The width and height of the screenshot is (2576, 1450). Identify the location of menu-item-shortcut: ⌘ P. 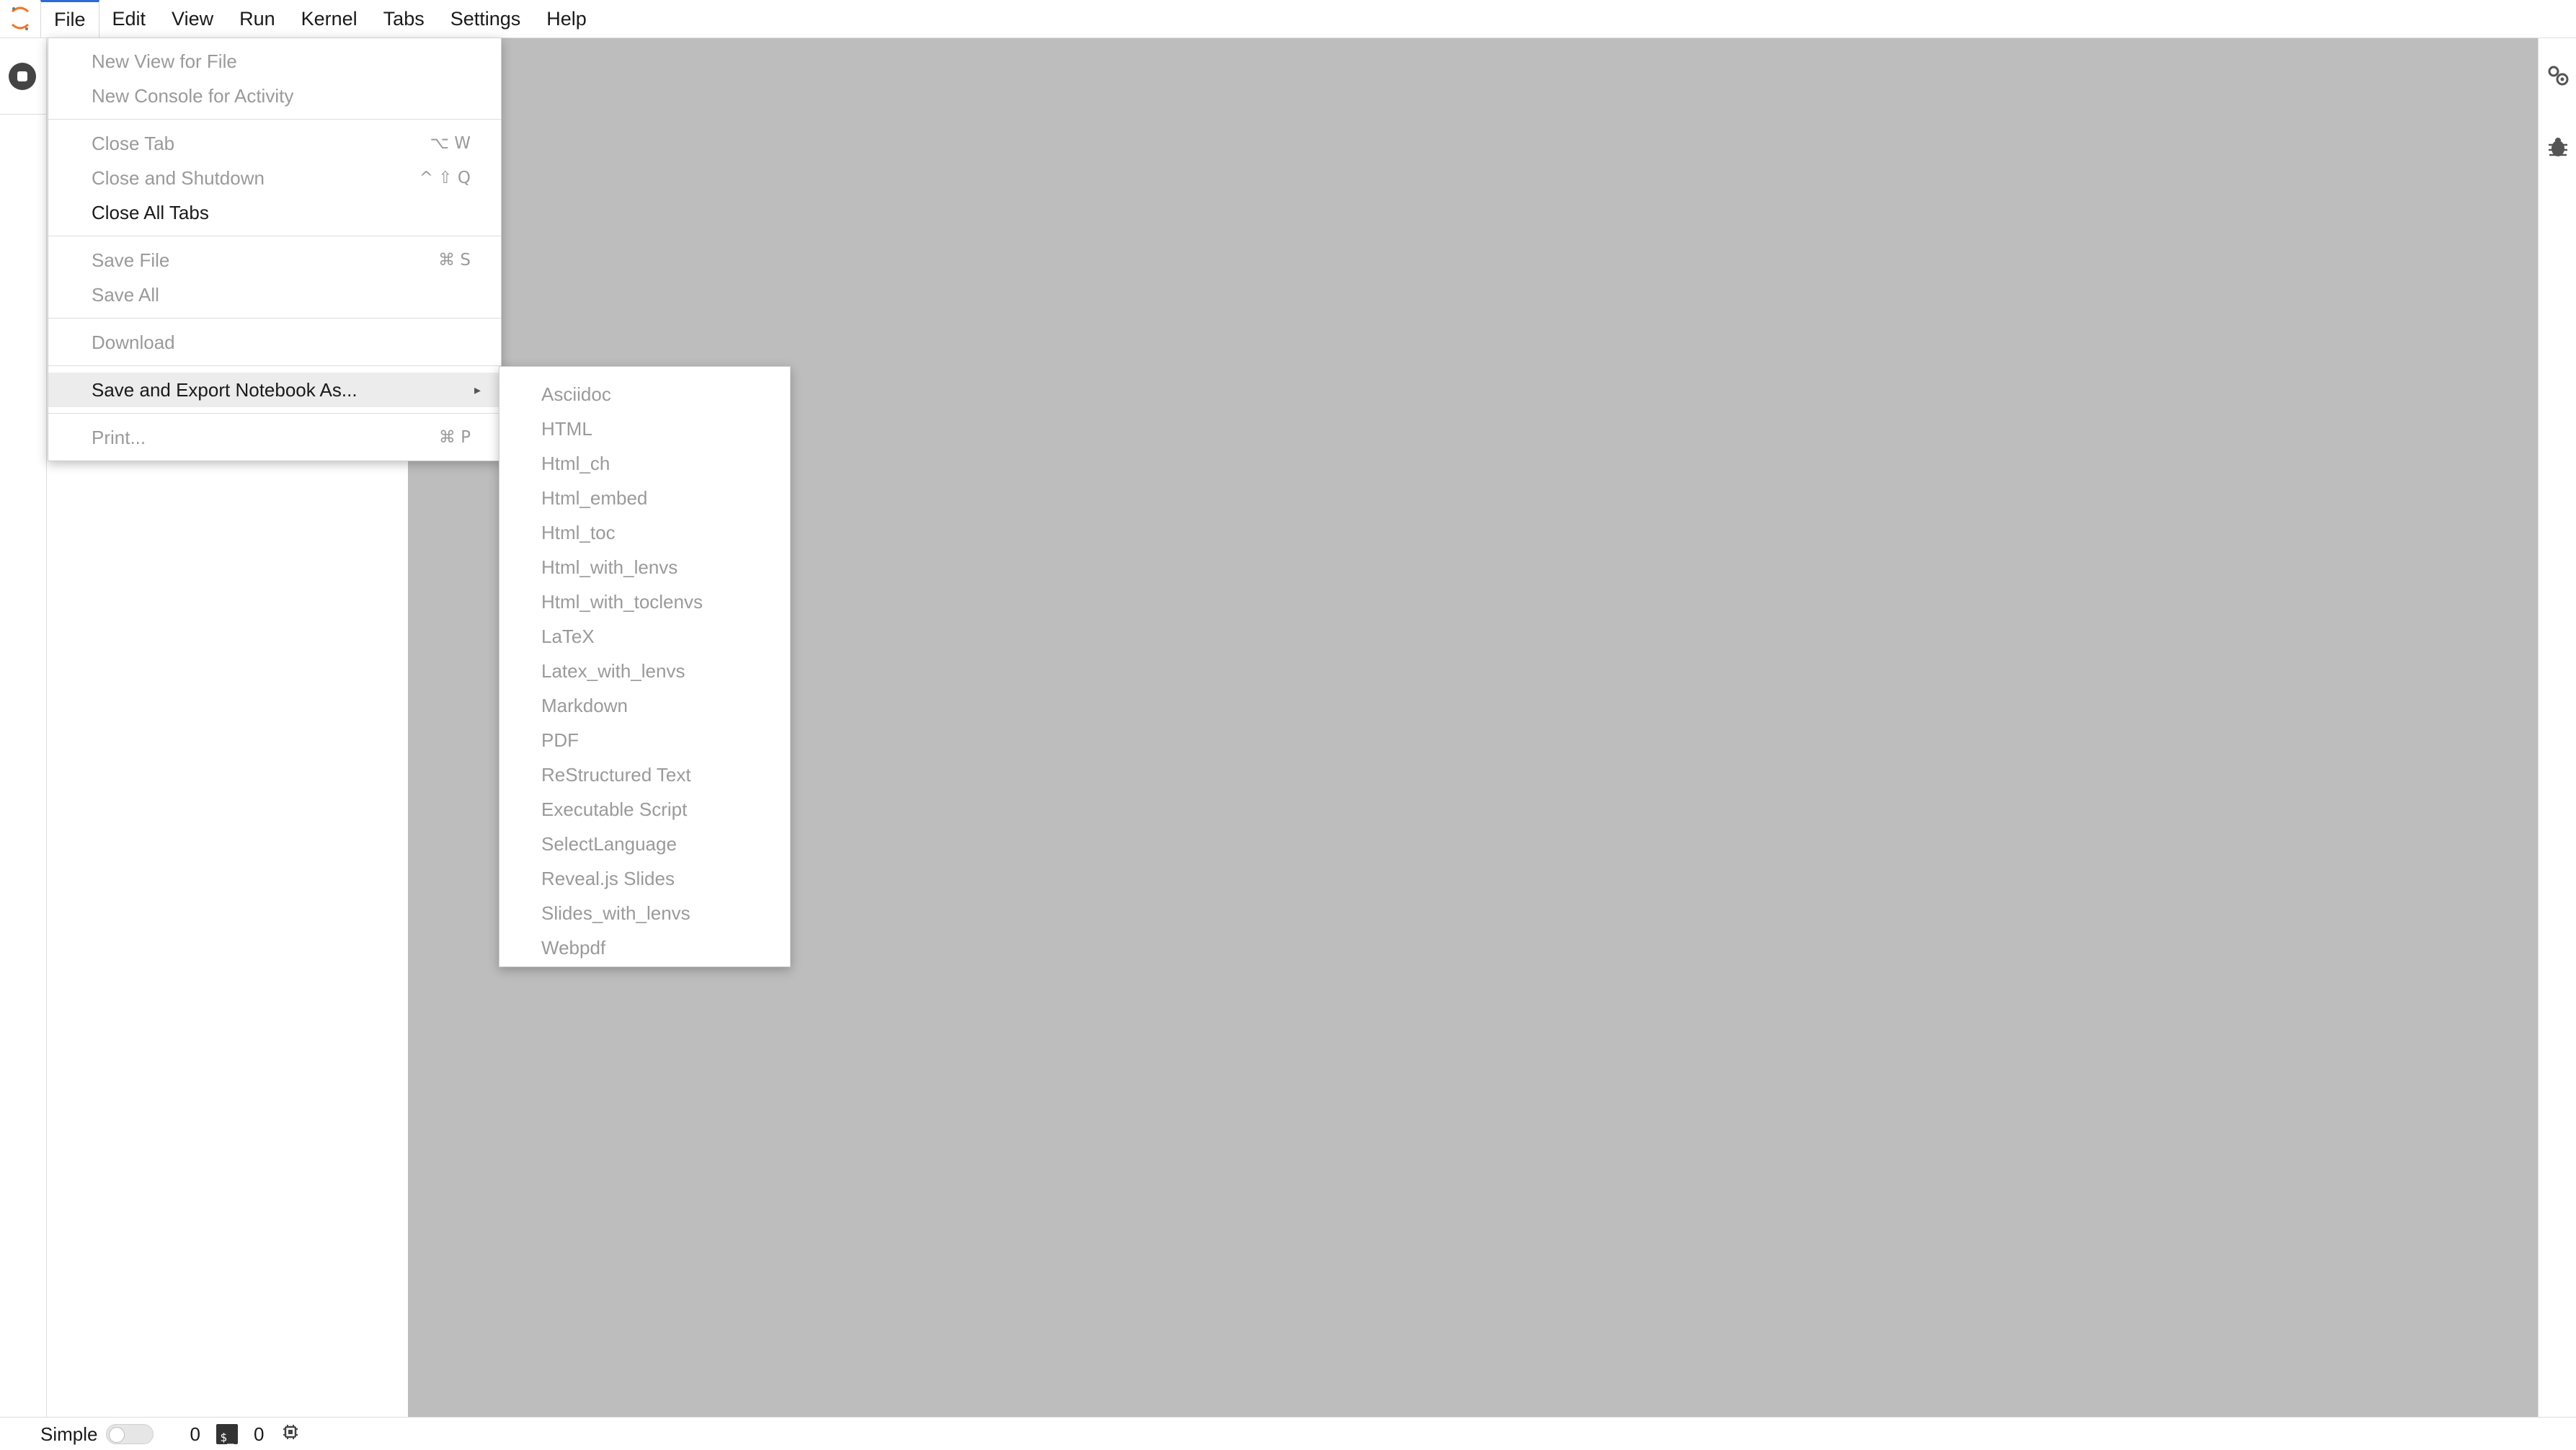
(455, 438).